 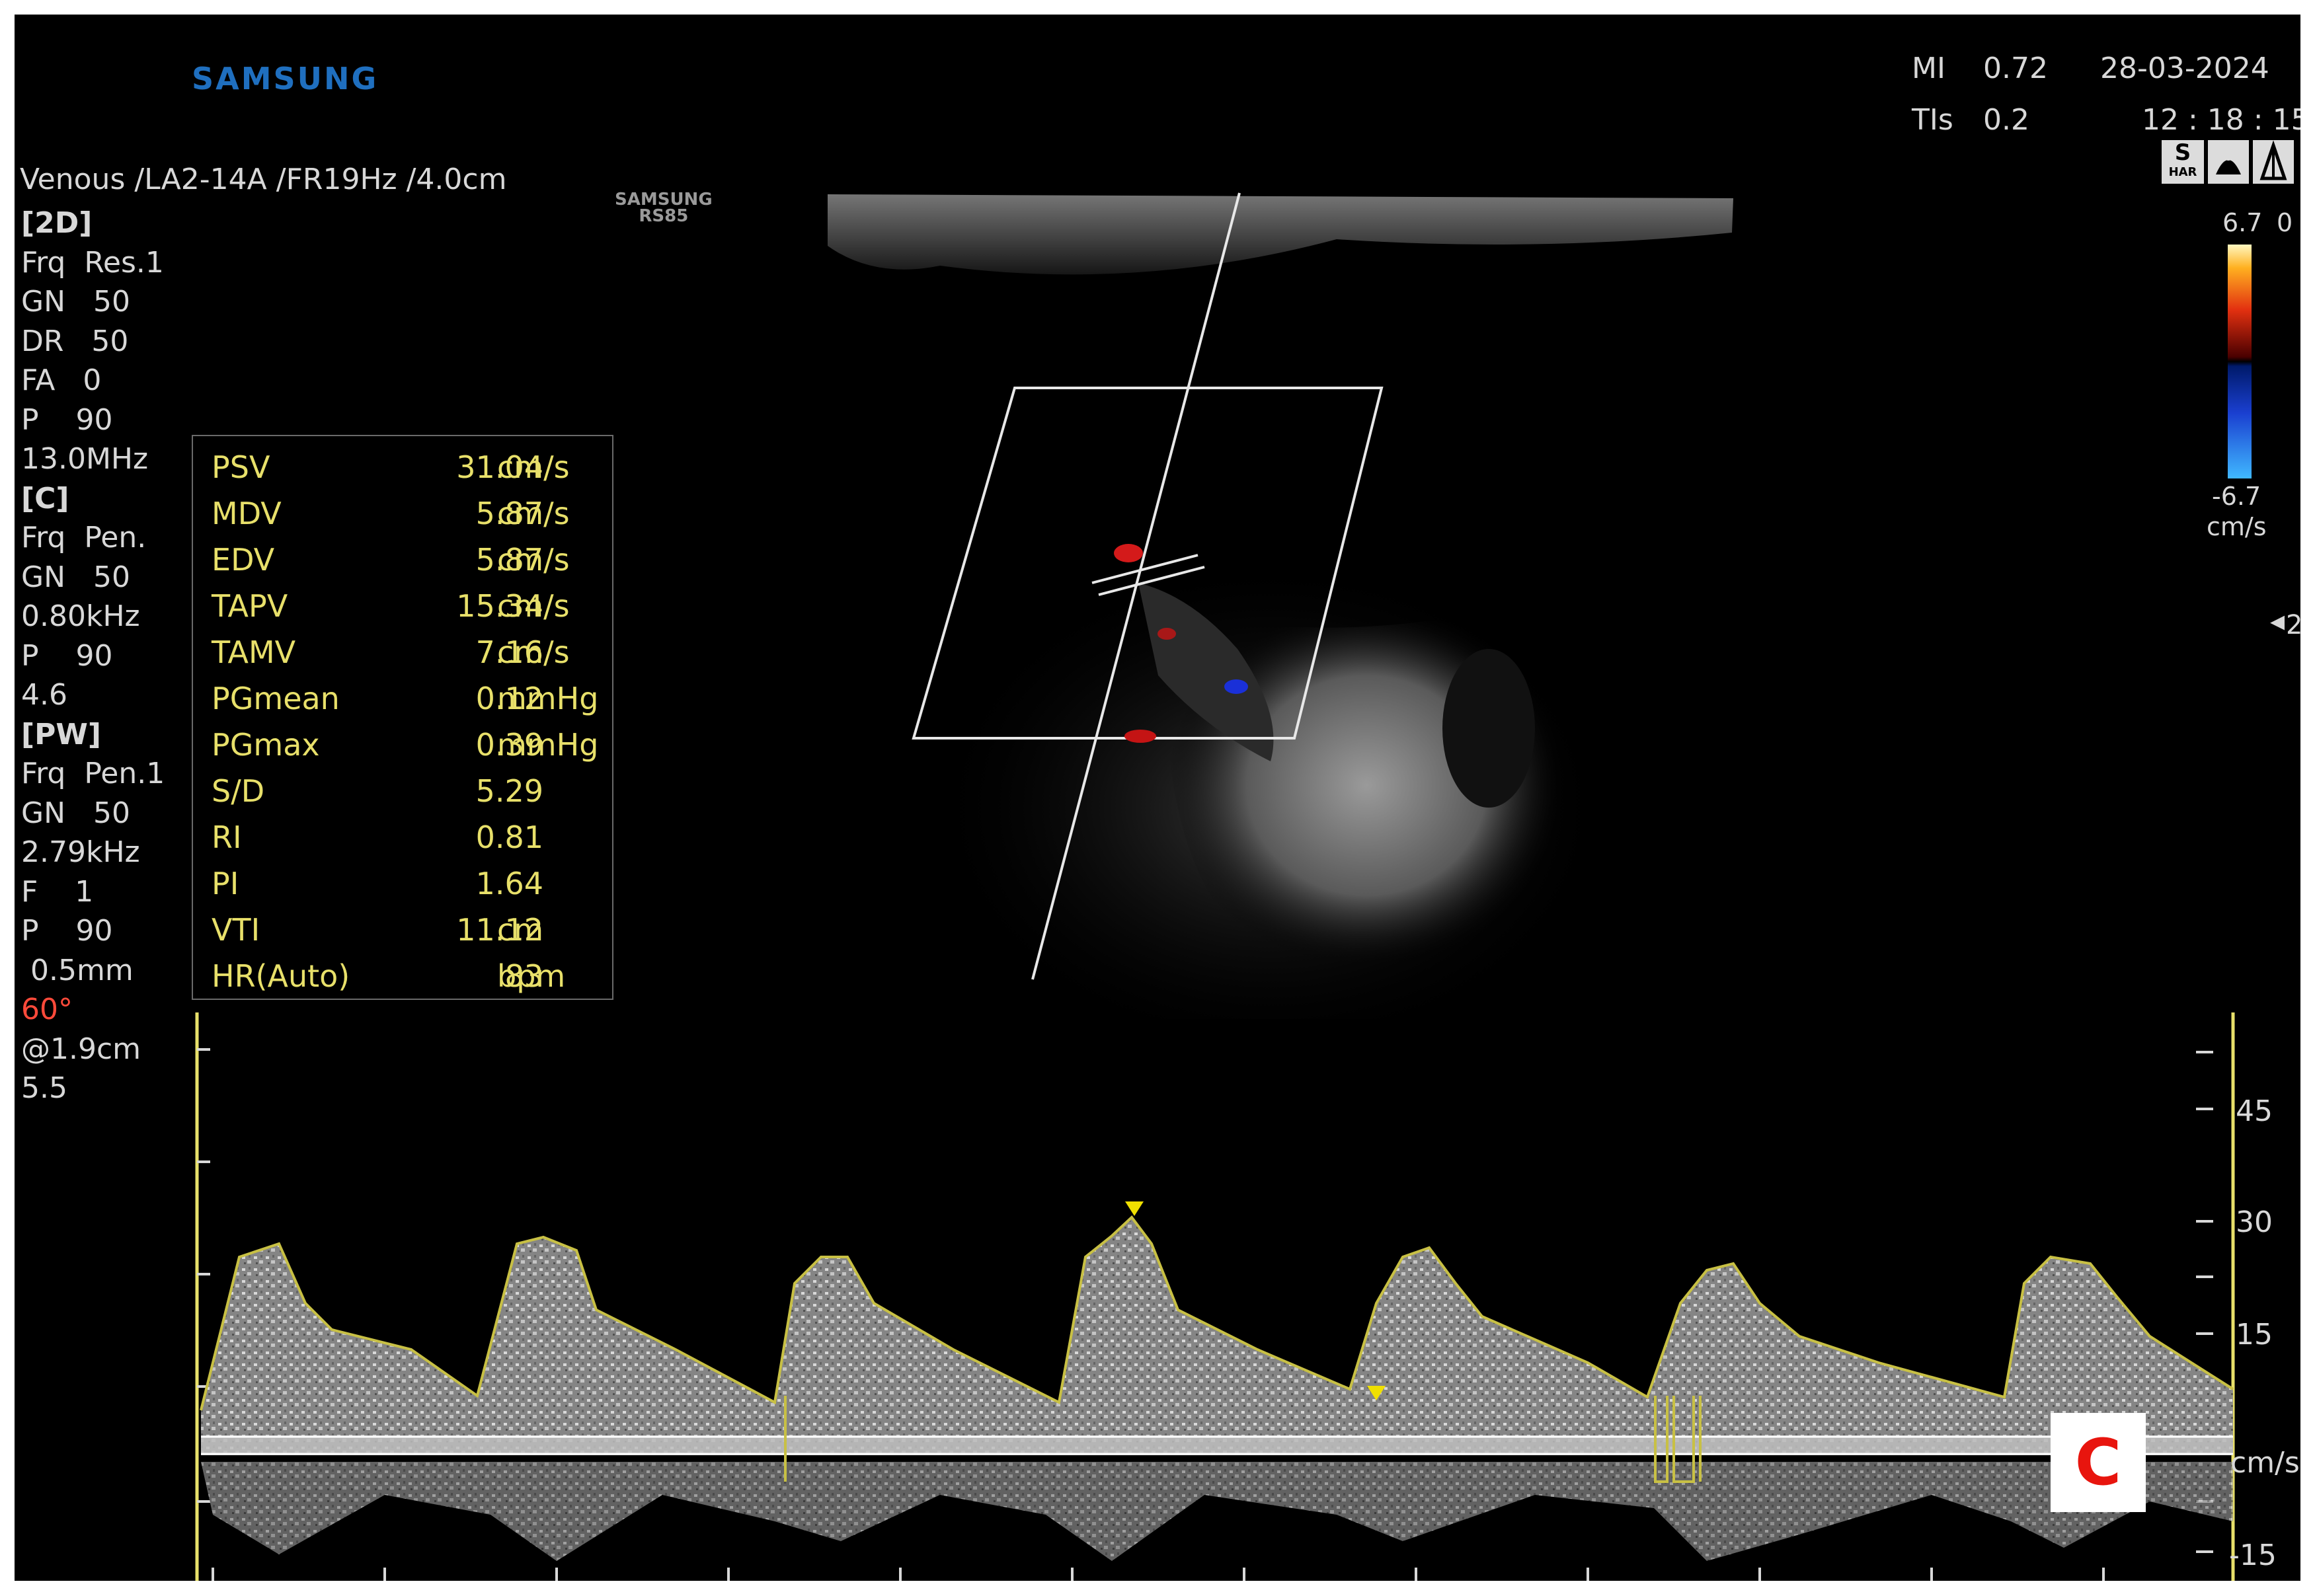 What do you see at coordinates (238, 791) in the screenshot?
I see `measurement-name: S/D` at bounding box center [238, 791].